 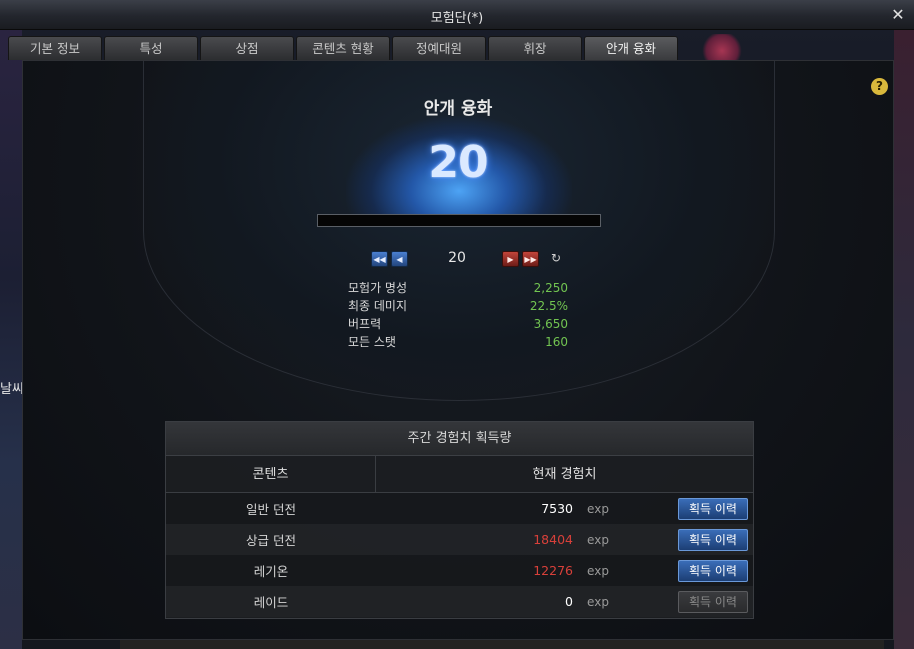 What do you see at coordinates (399, 259) in the screenshot?
I see `prev-level-button: ◀` at bounding box center [399, 259].